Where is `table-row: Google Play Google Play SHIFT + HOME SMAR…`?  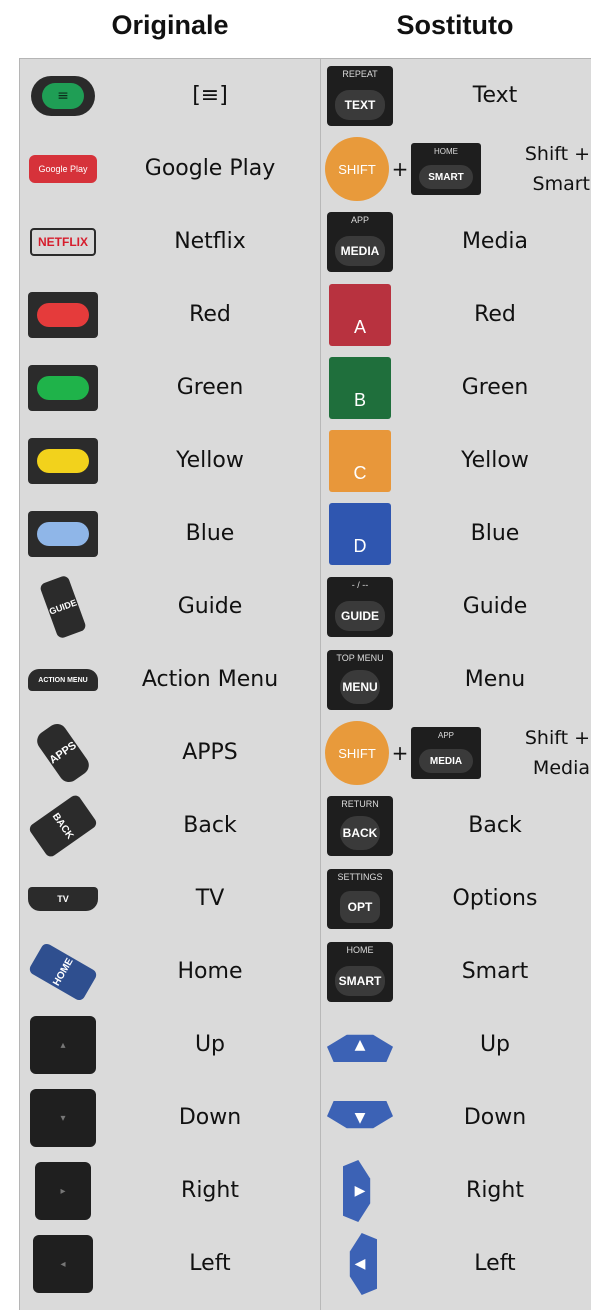 table-row: Google Play Google Play SHIFT + HOME SMAR… is located at coordinates (305, 169).